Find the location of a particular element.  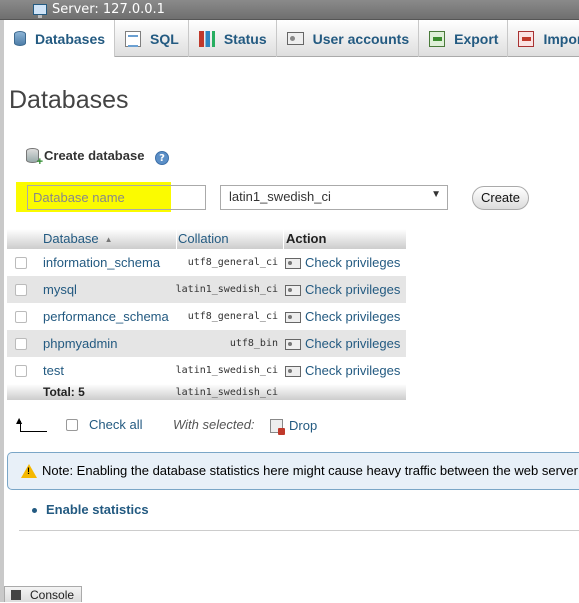

tab-databases-label: Databases is located at coordinates (70, 38).